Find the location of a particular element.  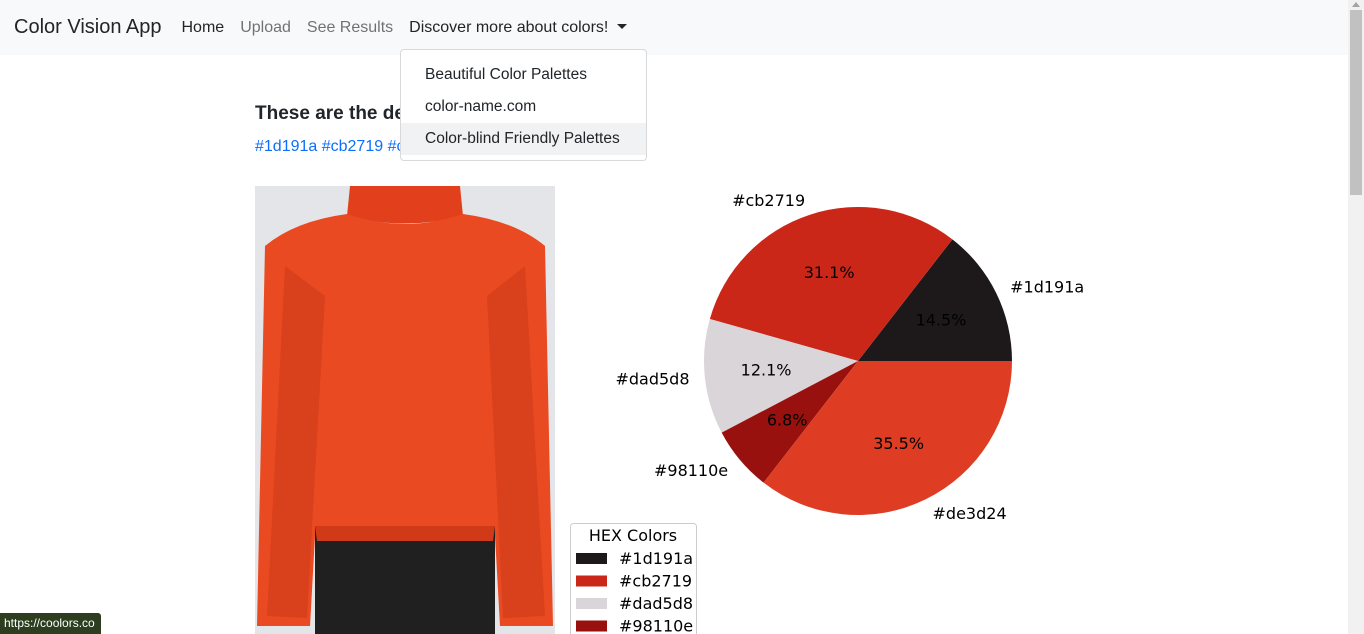

legend-label: #dad5d8 is located at coordinates (656, 603).